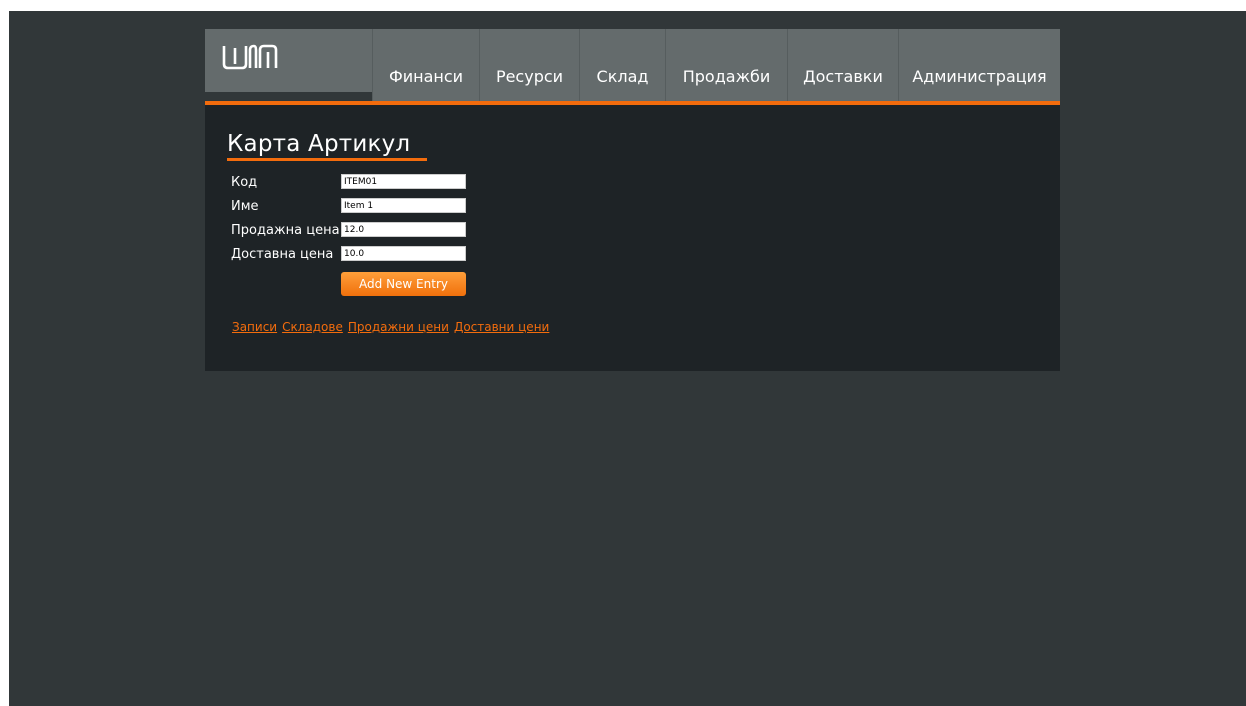  I want to click on link-warehouses: Складове, so click(312, 327).